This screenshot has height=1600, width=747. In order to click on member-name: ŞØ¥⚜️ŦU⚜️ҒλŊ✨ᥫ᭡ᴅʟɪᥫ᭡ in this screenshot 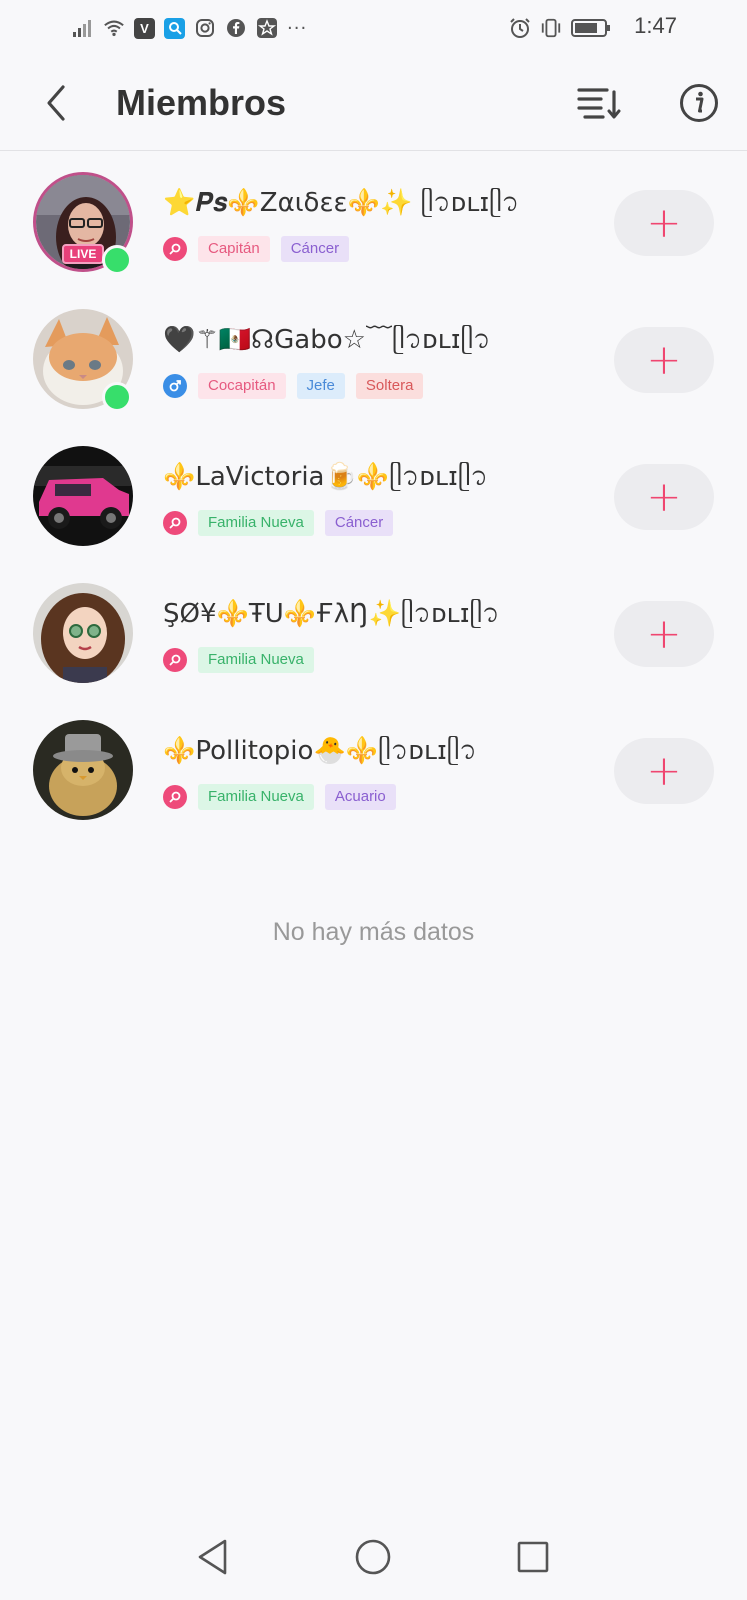, I will do `click(331, 614)`.